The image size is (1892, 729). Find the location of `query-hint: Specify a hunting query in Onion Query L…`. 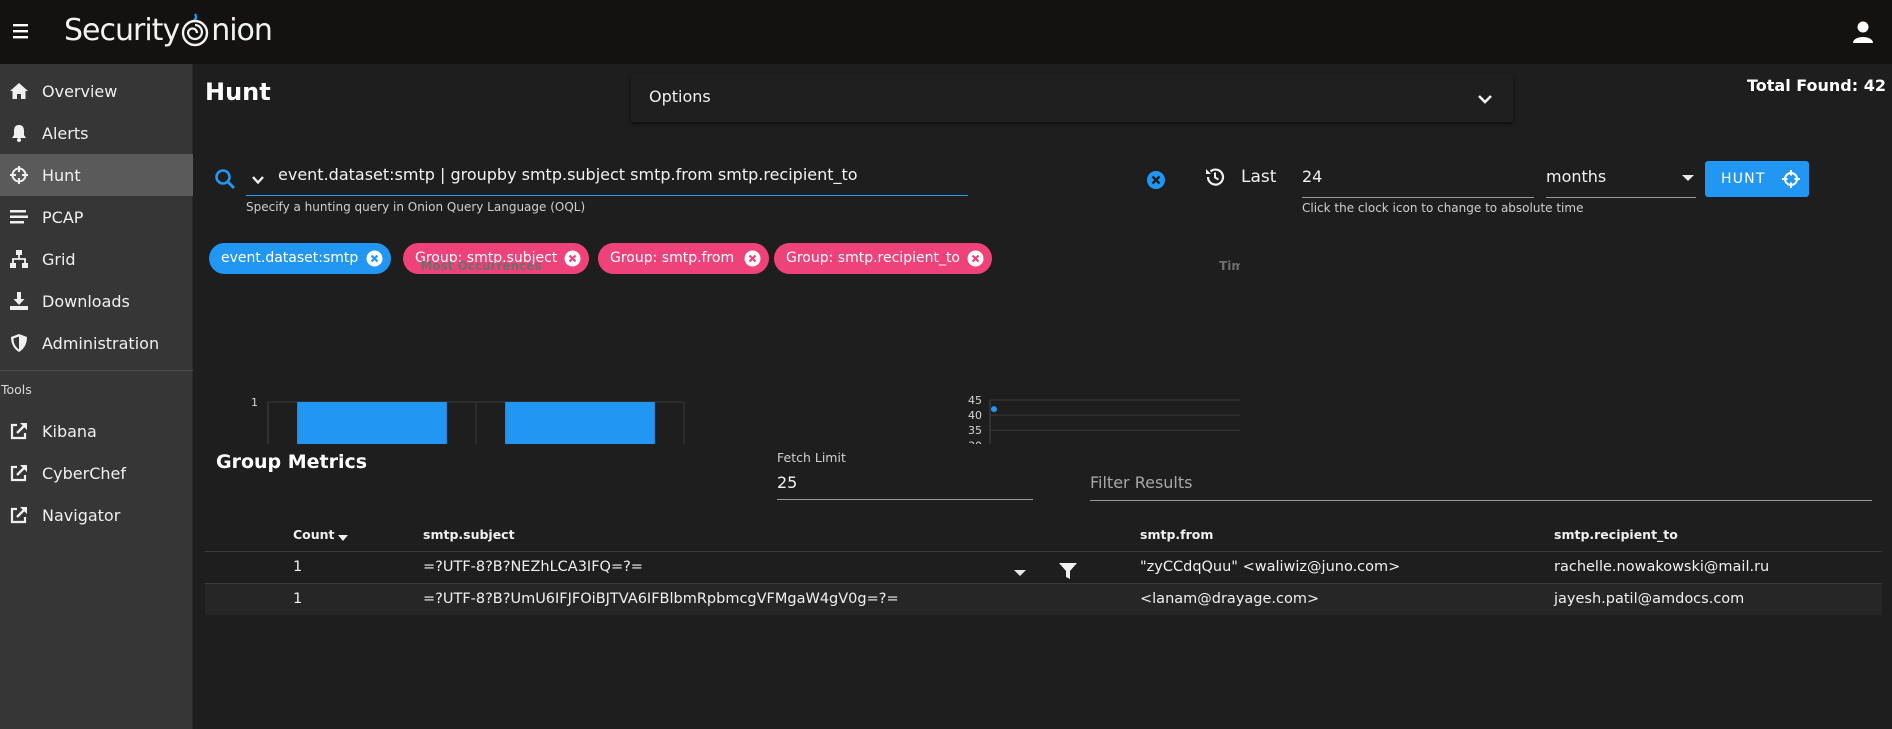

query-hint: Specify a hunting query in Onion Query L… is located at coordinates (416, 207).